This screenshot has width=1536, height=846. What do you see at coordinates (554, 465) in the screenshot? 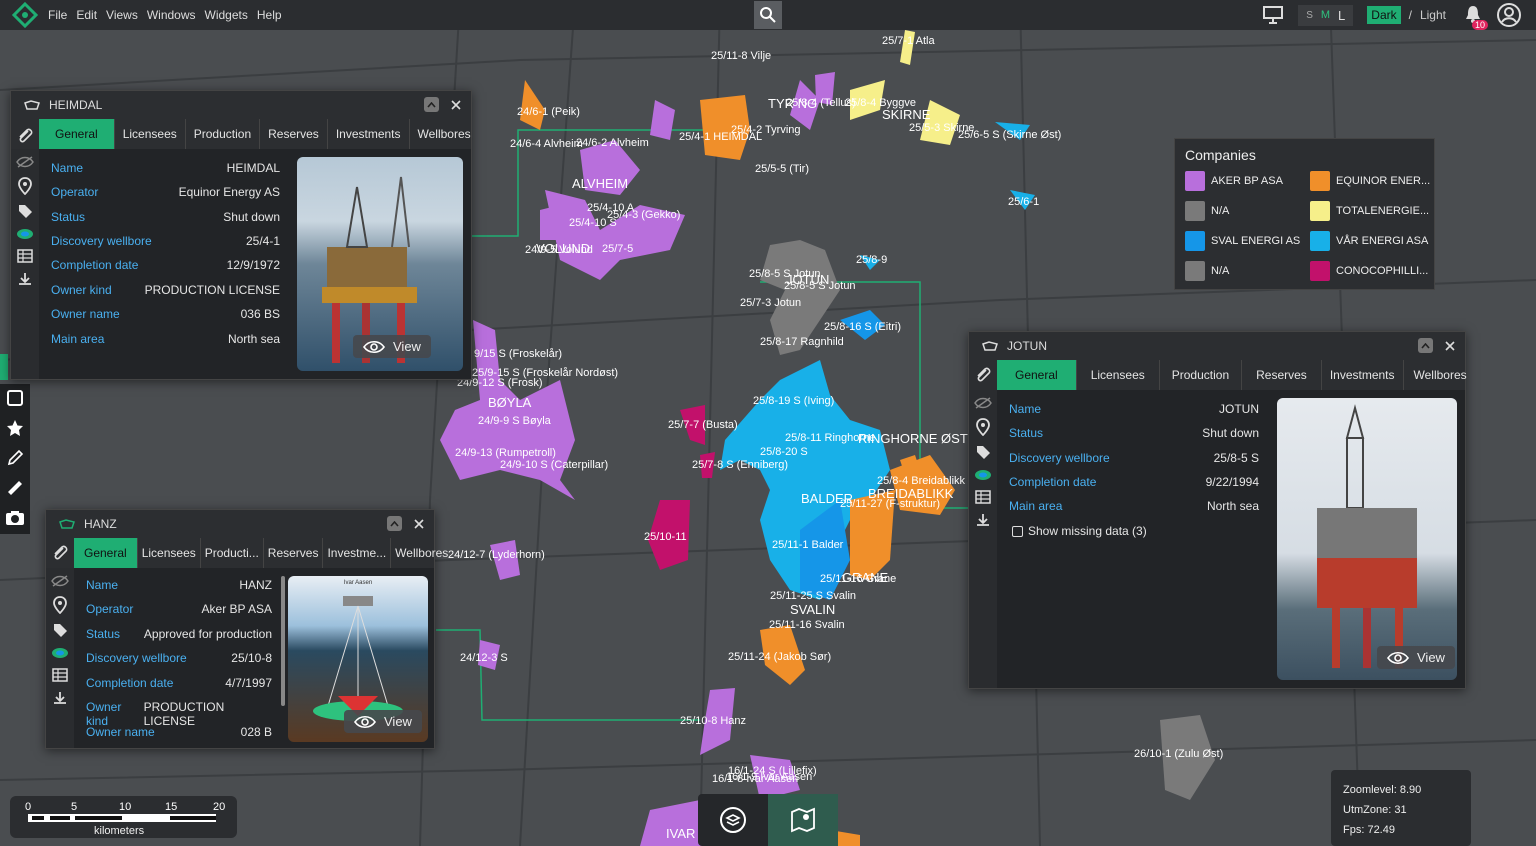
I see `map-field-label: 24/9-10 S (Caterpillar)` at bounding box center [554, 465].